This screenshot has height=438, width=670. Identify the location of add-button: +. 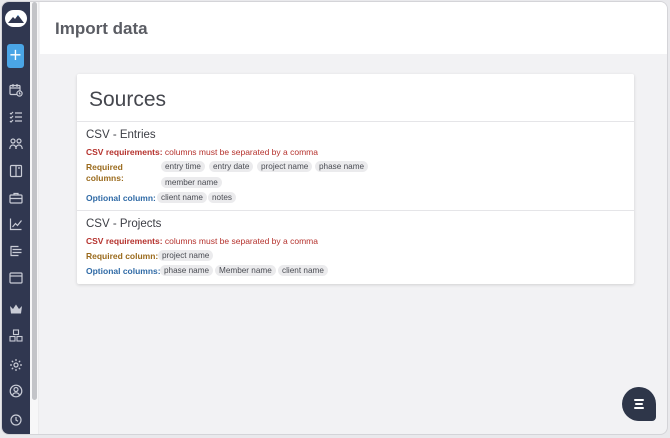
(15, 56).